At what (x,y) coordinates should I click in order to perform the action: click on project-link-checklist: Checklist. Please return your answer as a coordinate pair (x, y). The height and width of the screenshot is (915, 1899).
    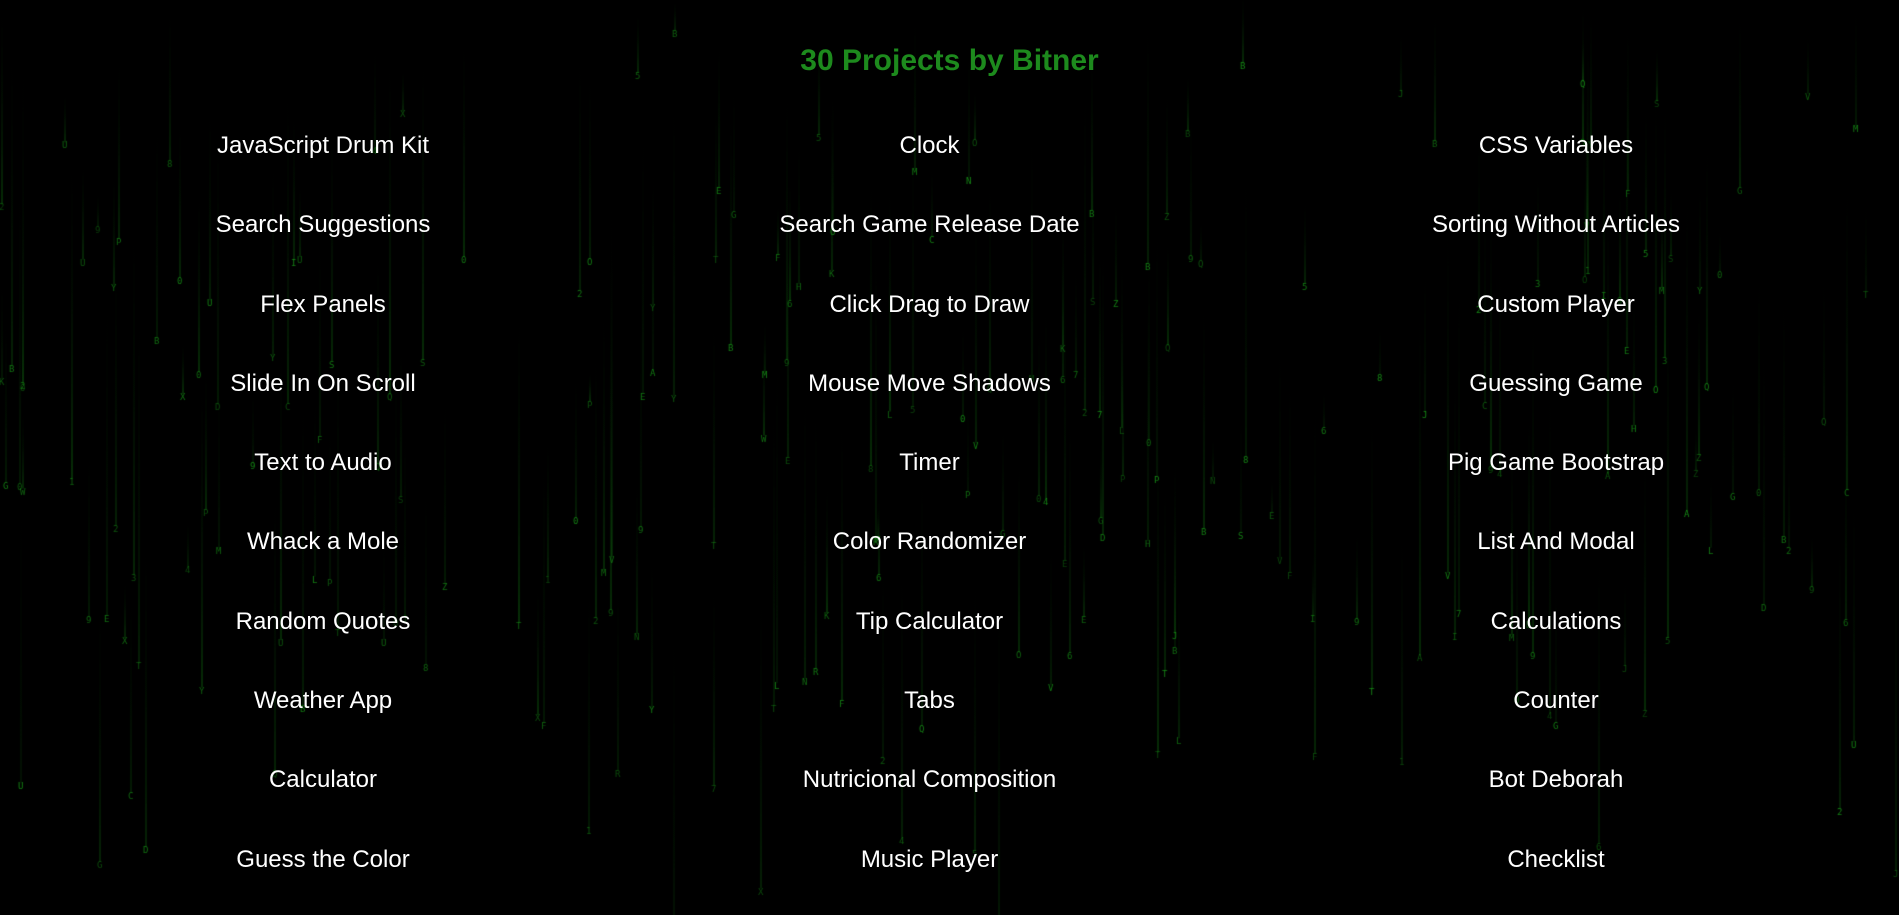
    Looking at the image, I should click on (1556, 877).